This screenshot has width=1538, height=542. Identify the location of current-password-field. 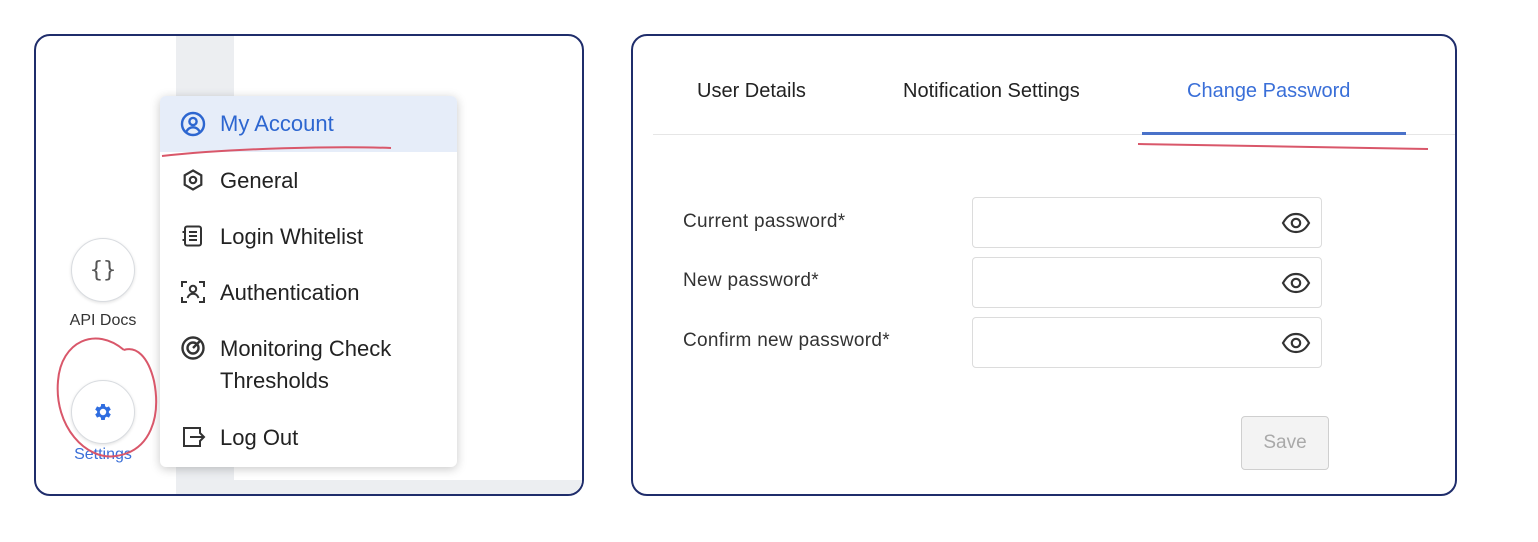
(1147, 222).